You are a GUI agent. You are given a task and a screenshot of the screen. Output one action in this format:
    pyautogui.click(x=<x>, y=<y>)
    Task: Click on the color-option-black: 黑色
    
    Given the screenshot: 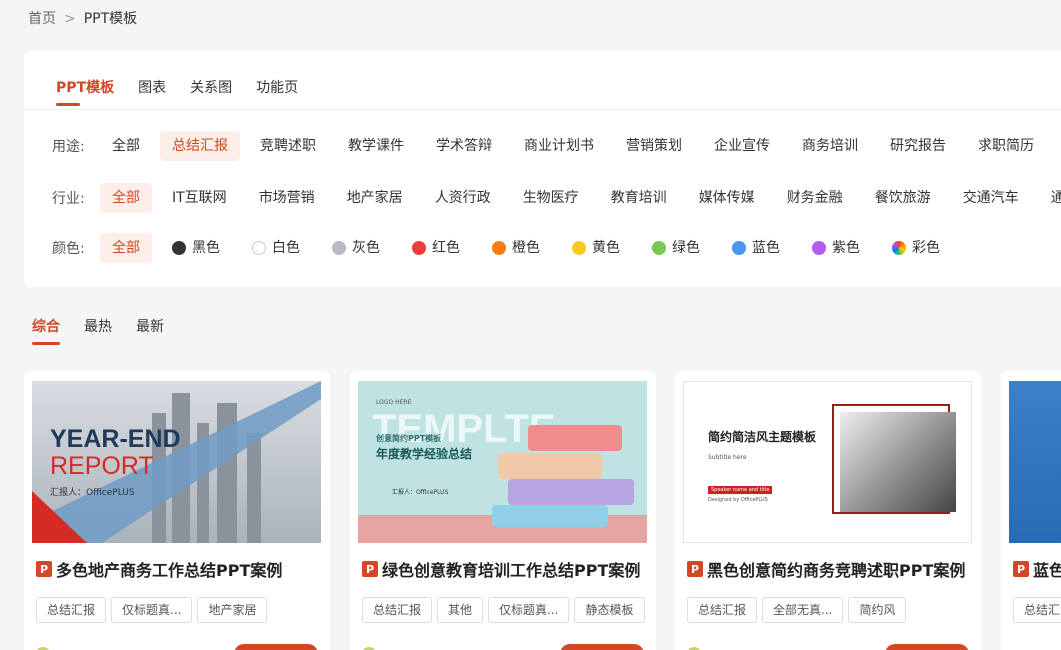 What is the action you would take?
    pyautogui.click(x=196, y=248)
    